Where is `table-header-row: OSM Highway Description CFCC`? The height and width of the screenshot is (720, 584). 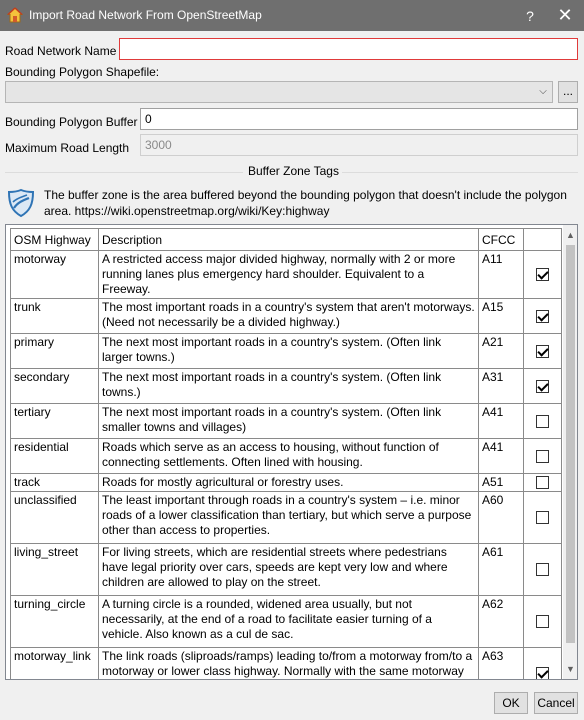
table-header-row: OSM Highway Description CFCC is located at coordinates (286, 239).